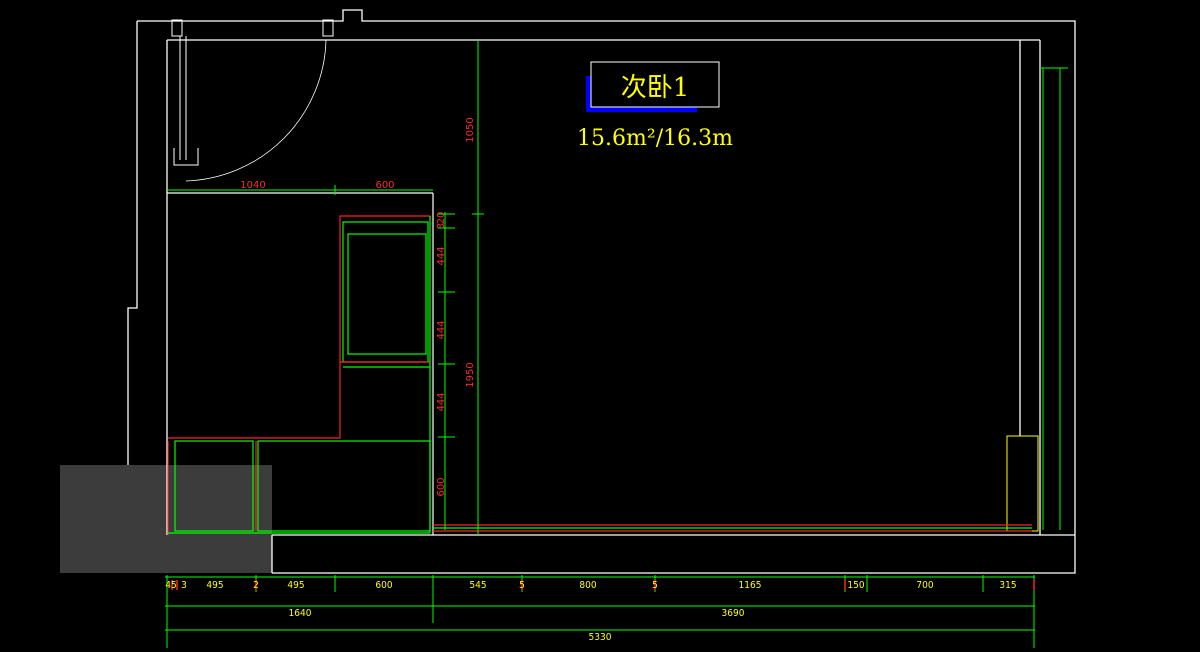  Describe the element at coordinates (477, 585) in the screenshot. I see `bdim-545: 545` at that location.